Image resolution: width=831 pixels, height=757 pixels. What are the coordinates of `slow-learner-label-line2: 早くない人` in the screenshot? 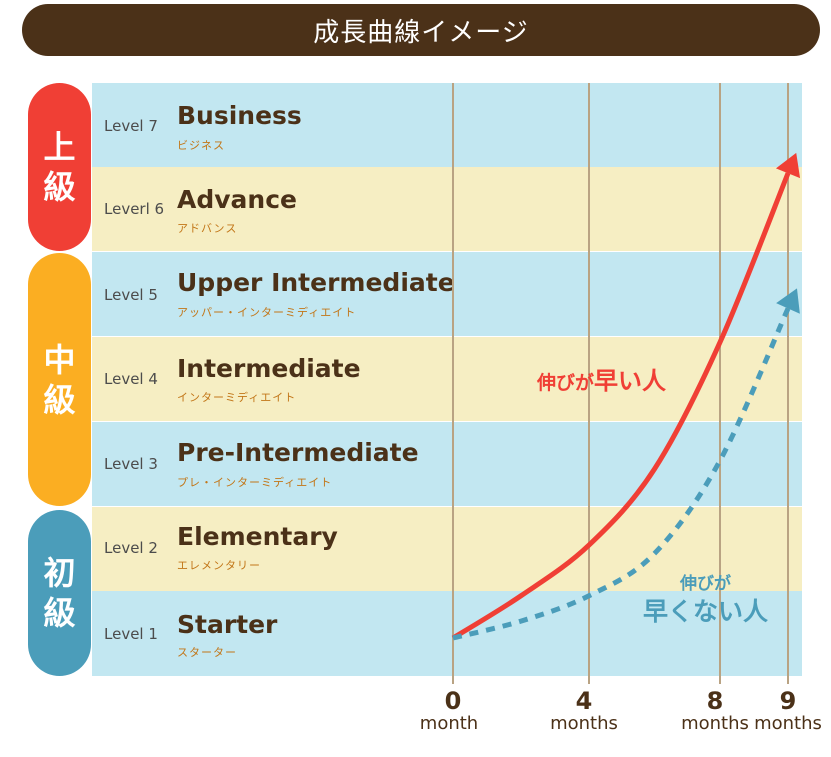 It's located at (706, 611).